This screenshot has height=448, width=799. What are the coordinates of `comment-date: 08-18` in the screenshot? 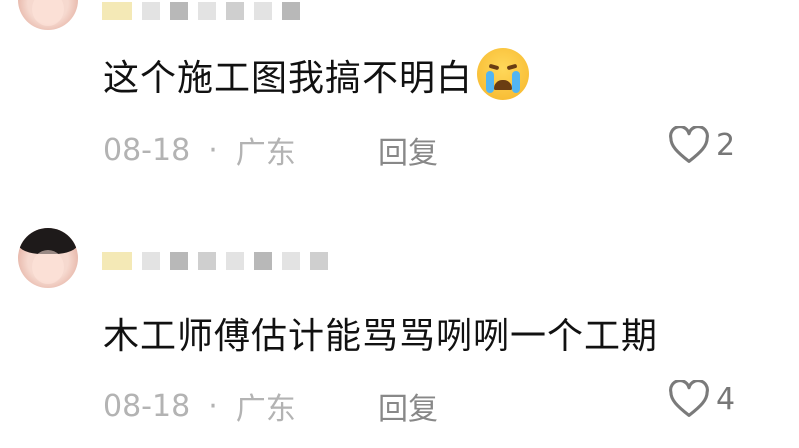 It's located at (147, 406).